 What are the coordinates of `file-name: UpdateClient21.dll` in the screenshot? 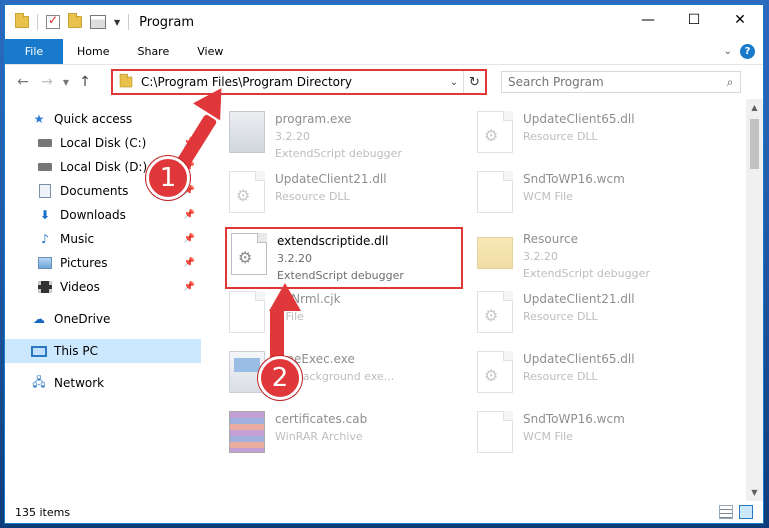 It's located at (331, 179).